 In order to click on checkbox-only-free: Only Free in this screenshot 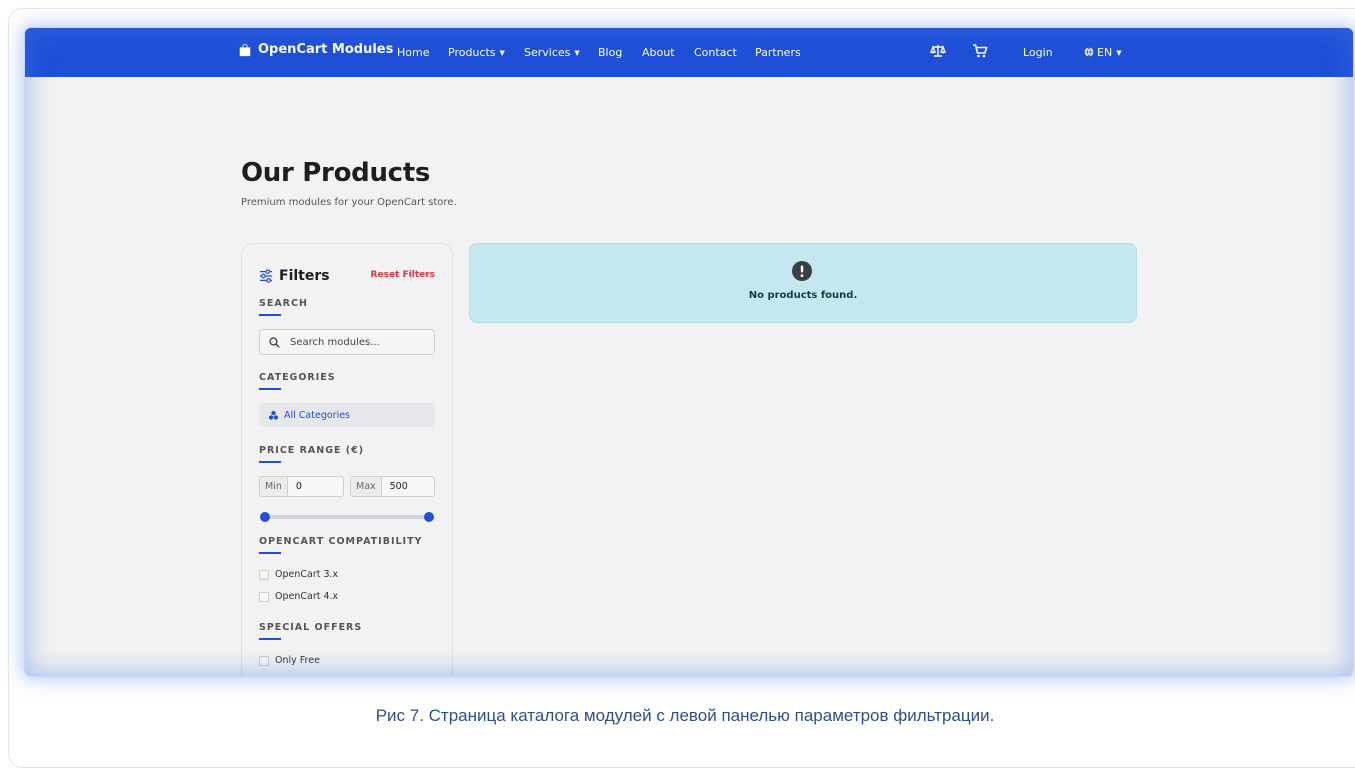, I will do `click(289, 660)`.